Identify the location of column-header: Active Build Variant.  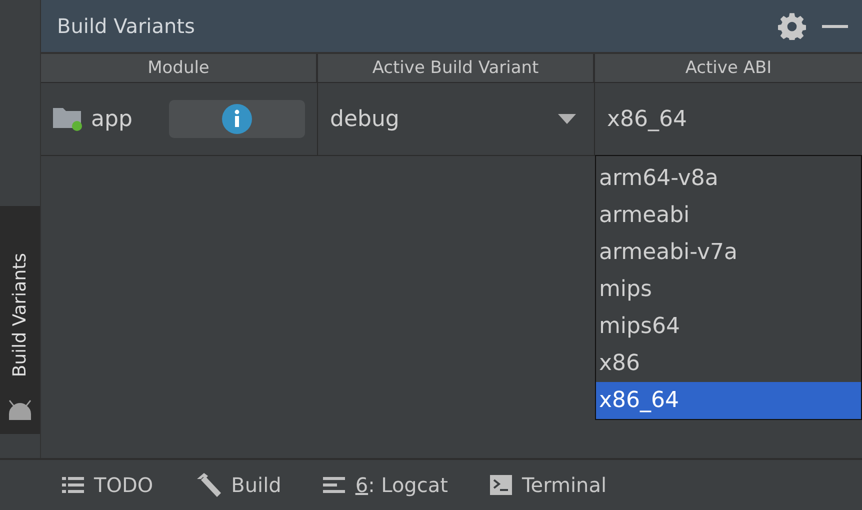
(456, 68).